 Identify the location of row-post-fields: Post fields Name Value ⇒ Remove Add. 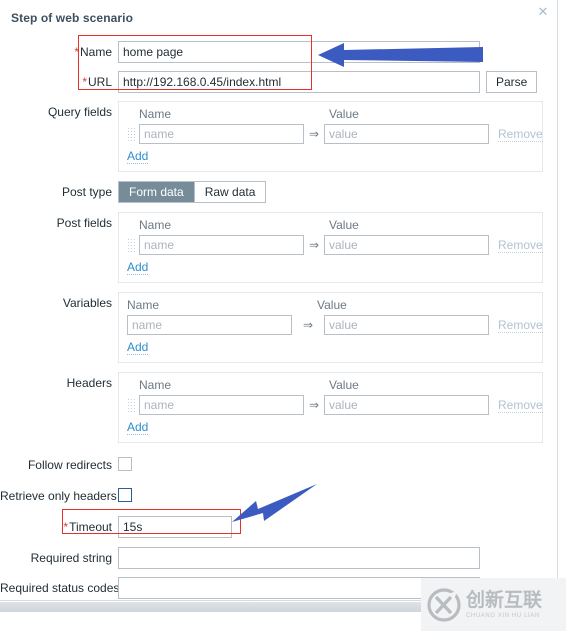
(279, 247).